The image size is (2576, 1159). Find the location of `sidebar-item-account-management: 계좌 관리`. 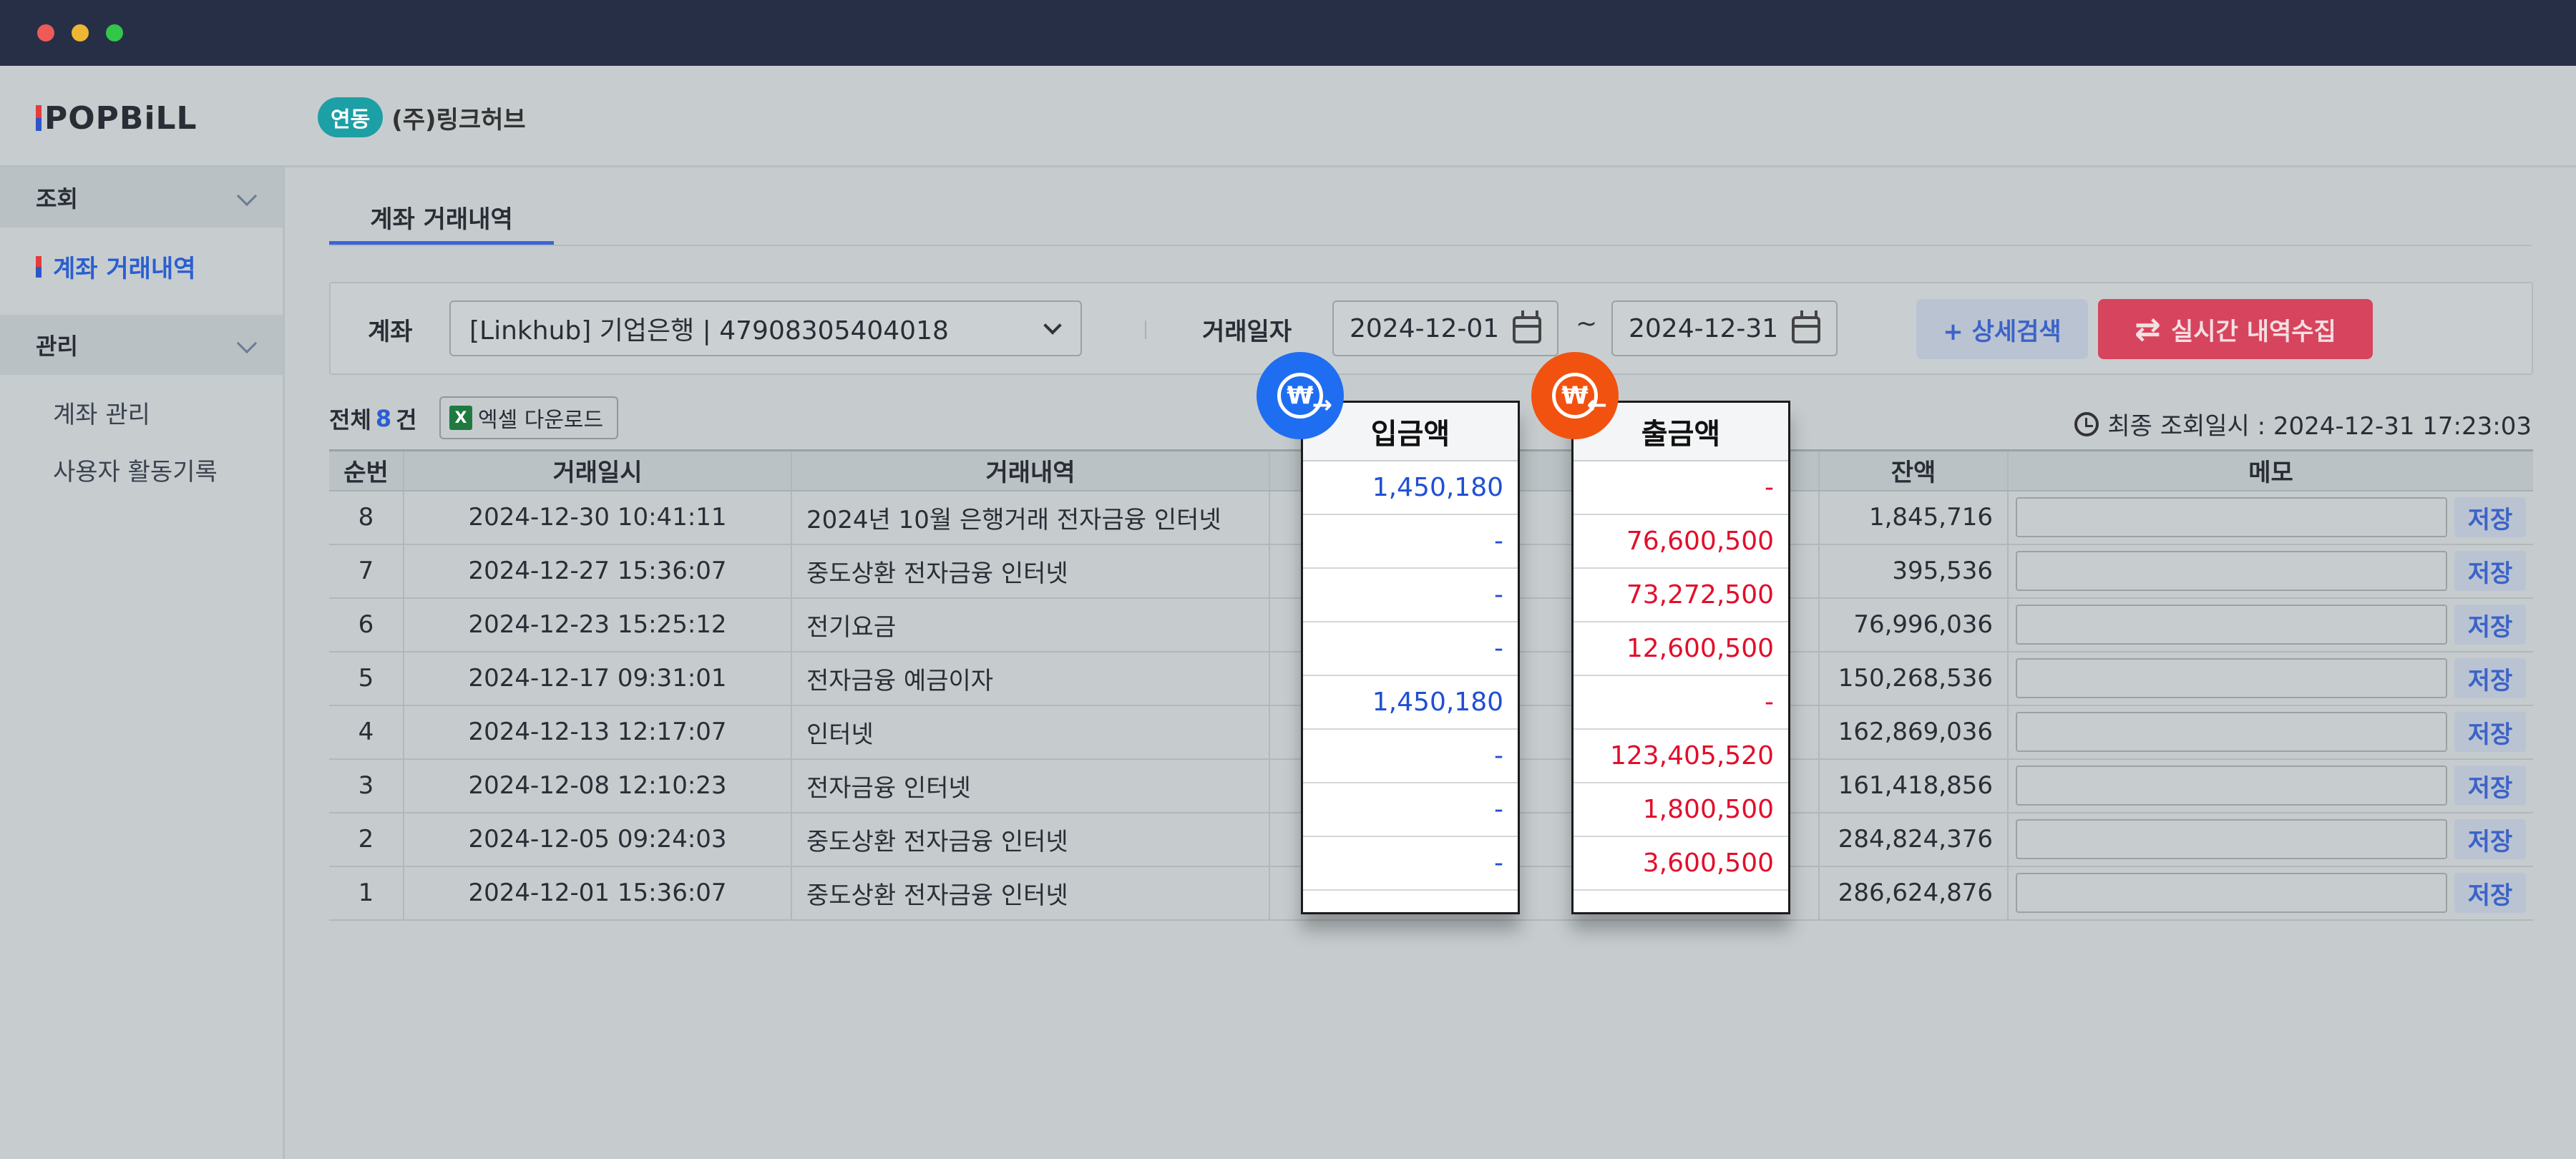

sidebar-item-account-management: 계좌 관리 is located at coordinates (101, 412).